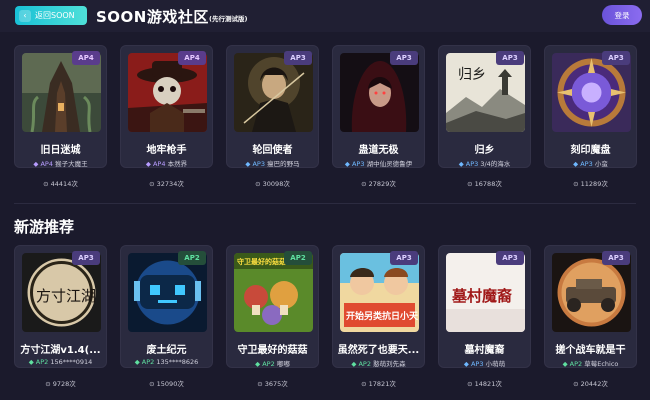 This screenshot has height=400, width=650. I want to click on game-author: ◆ AP4 猴子大魔王, so click(60, 163).